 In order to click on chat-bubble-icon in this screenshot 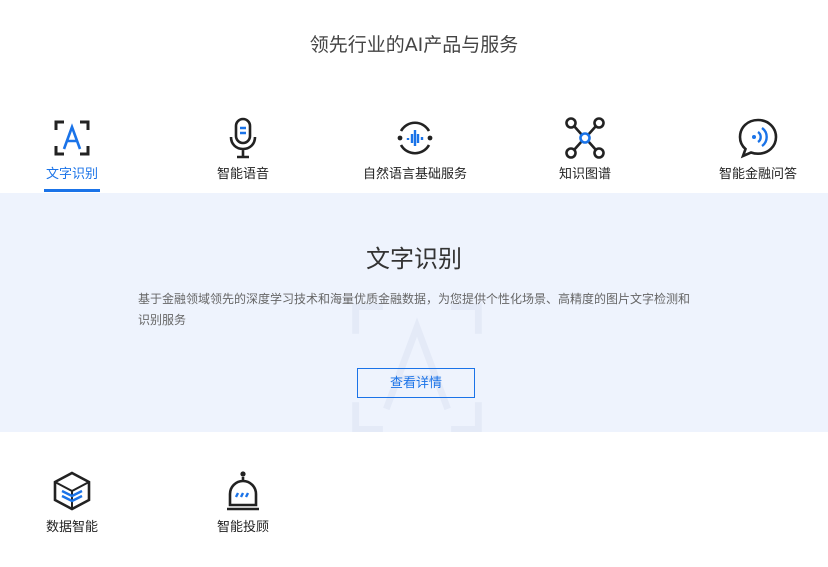, I will do `click(758, 138)`.